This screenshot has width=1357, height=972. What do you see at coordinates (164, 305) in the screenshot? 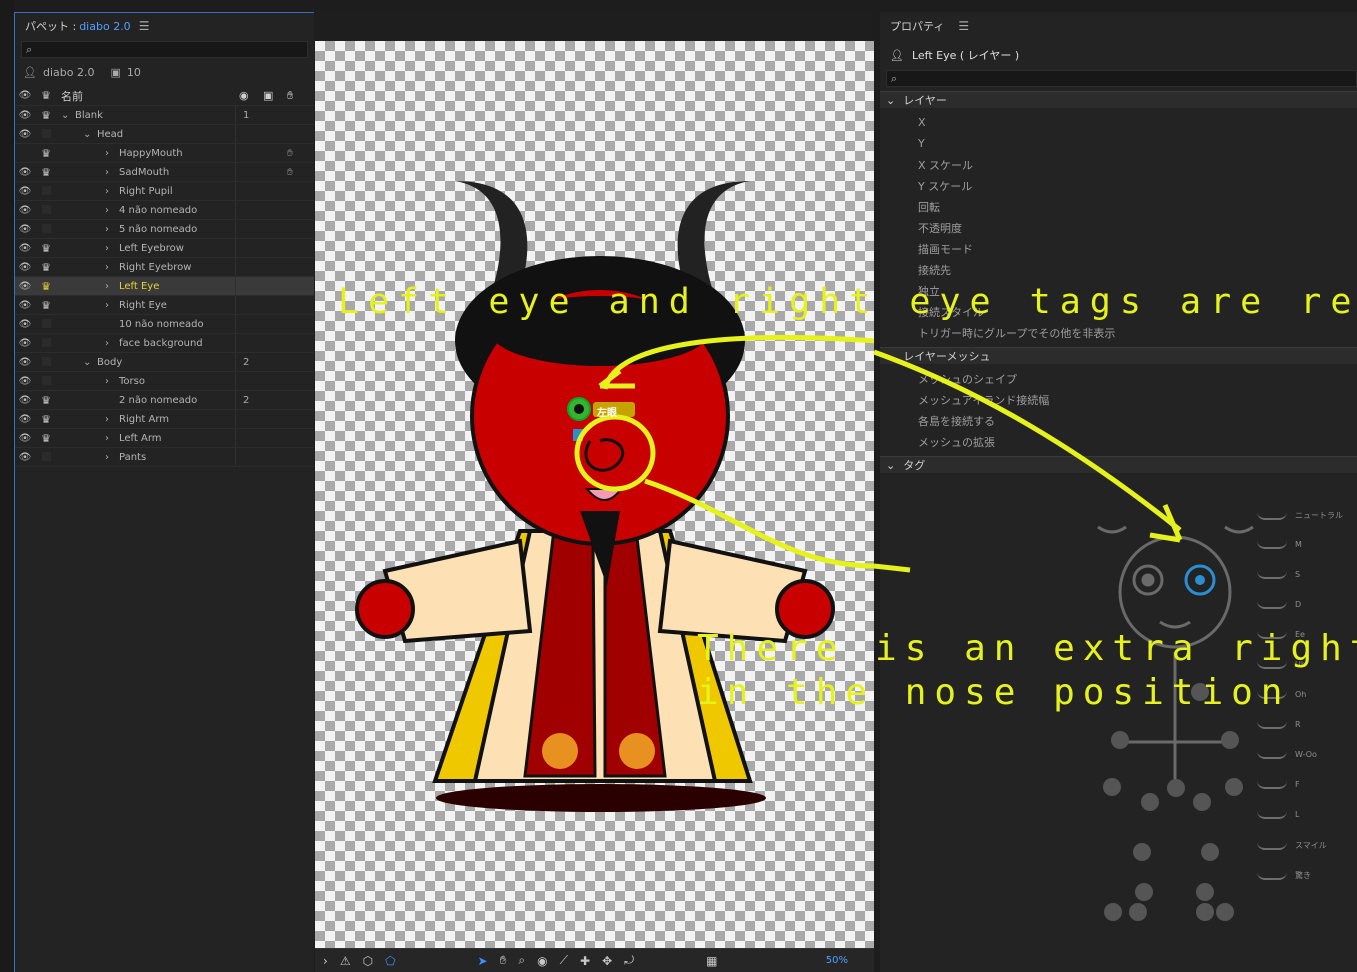
I see `layer-row: 👁︎ ♛ › Right Eye` at bounding box center [164, 305].